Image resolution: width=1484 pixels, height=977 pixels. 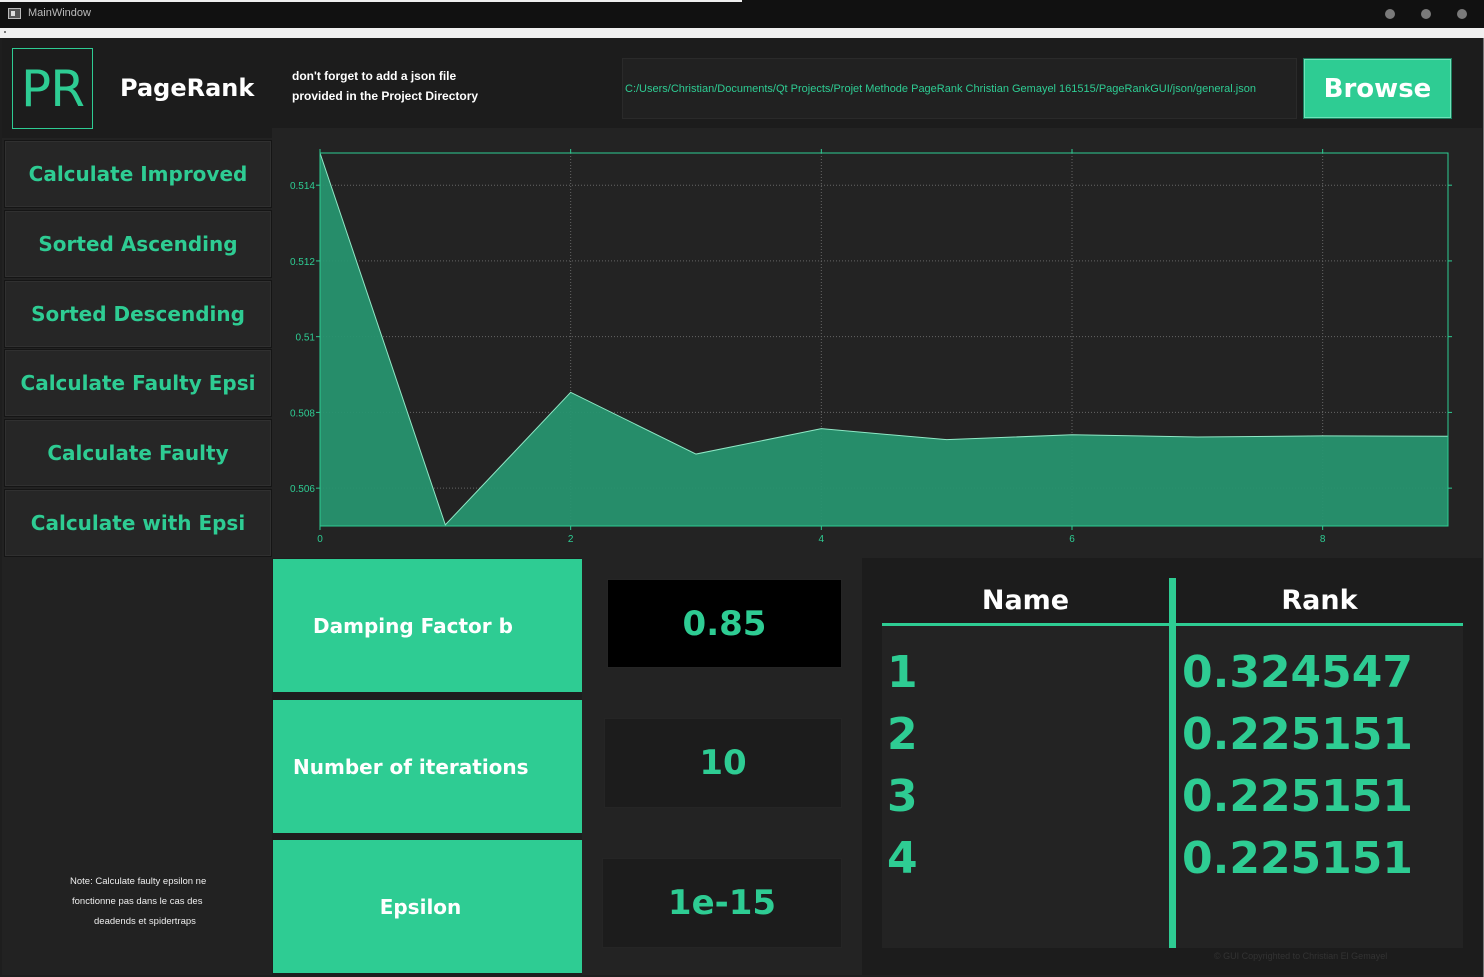 I want to click on epsilon-input: 1e-15, so click(x=722, y=903).